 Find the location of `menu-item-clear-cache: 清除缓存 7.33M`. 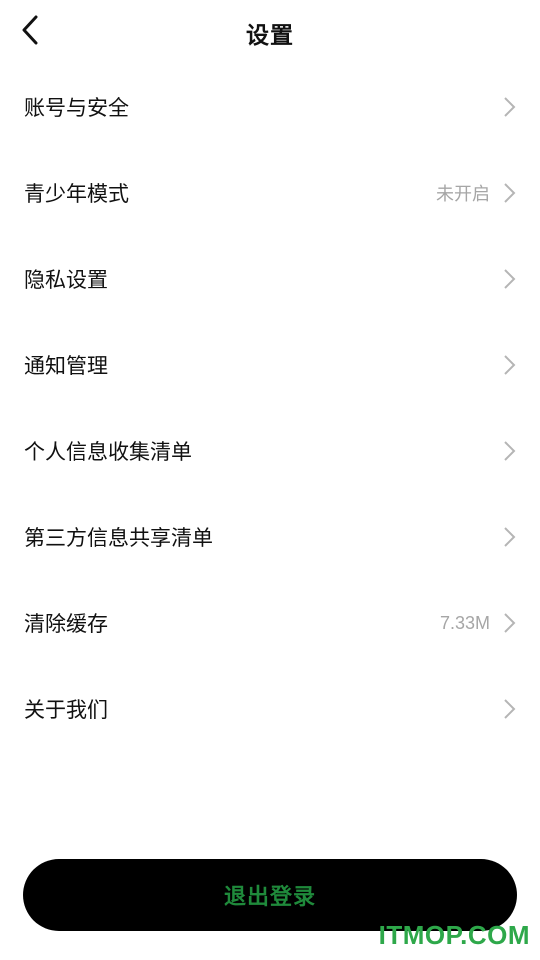

menu-item-clear-cache: 清除缓存 7.33M is located at coordinates (270, 623).